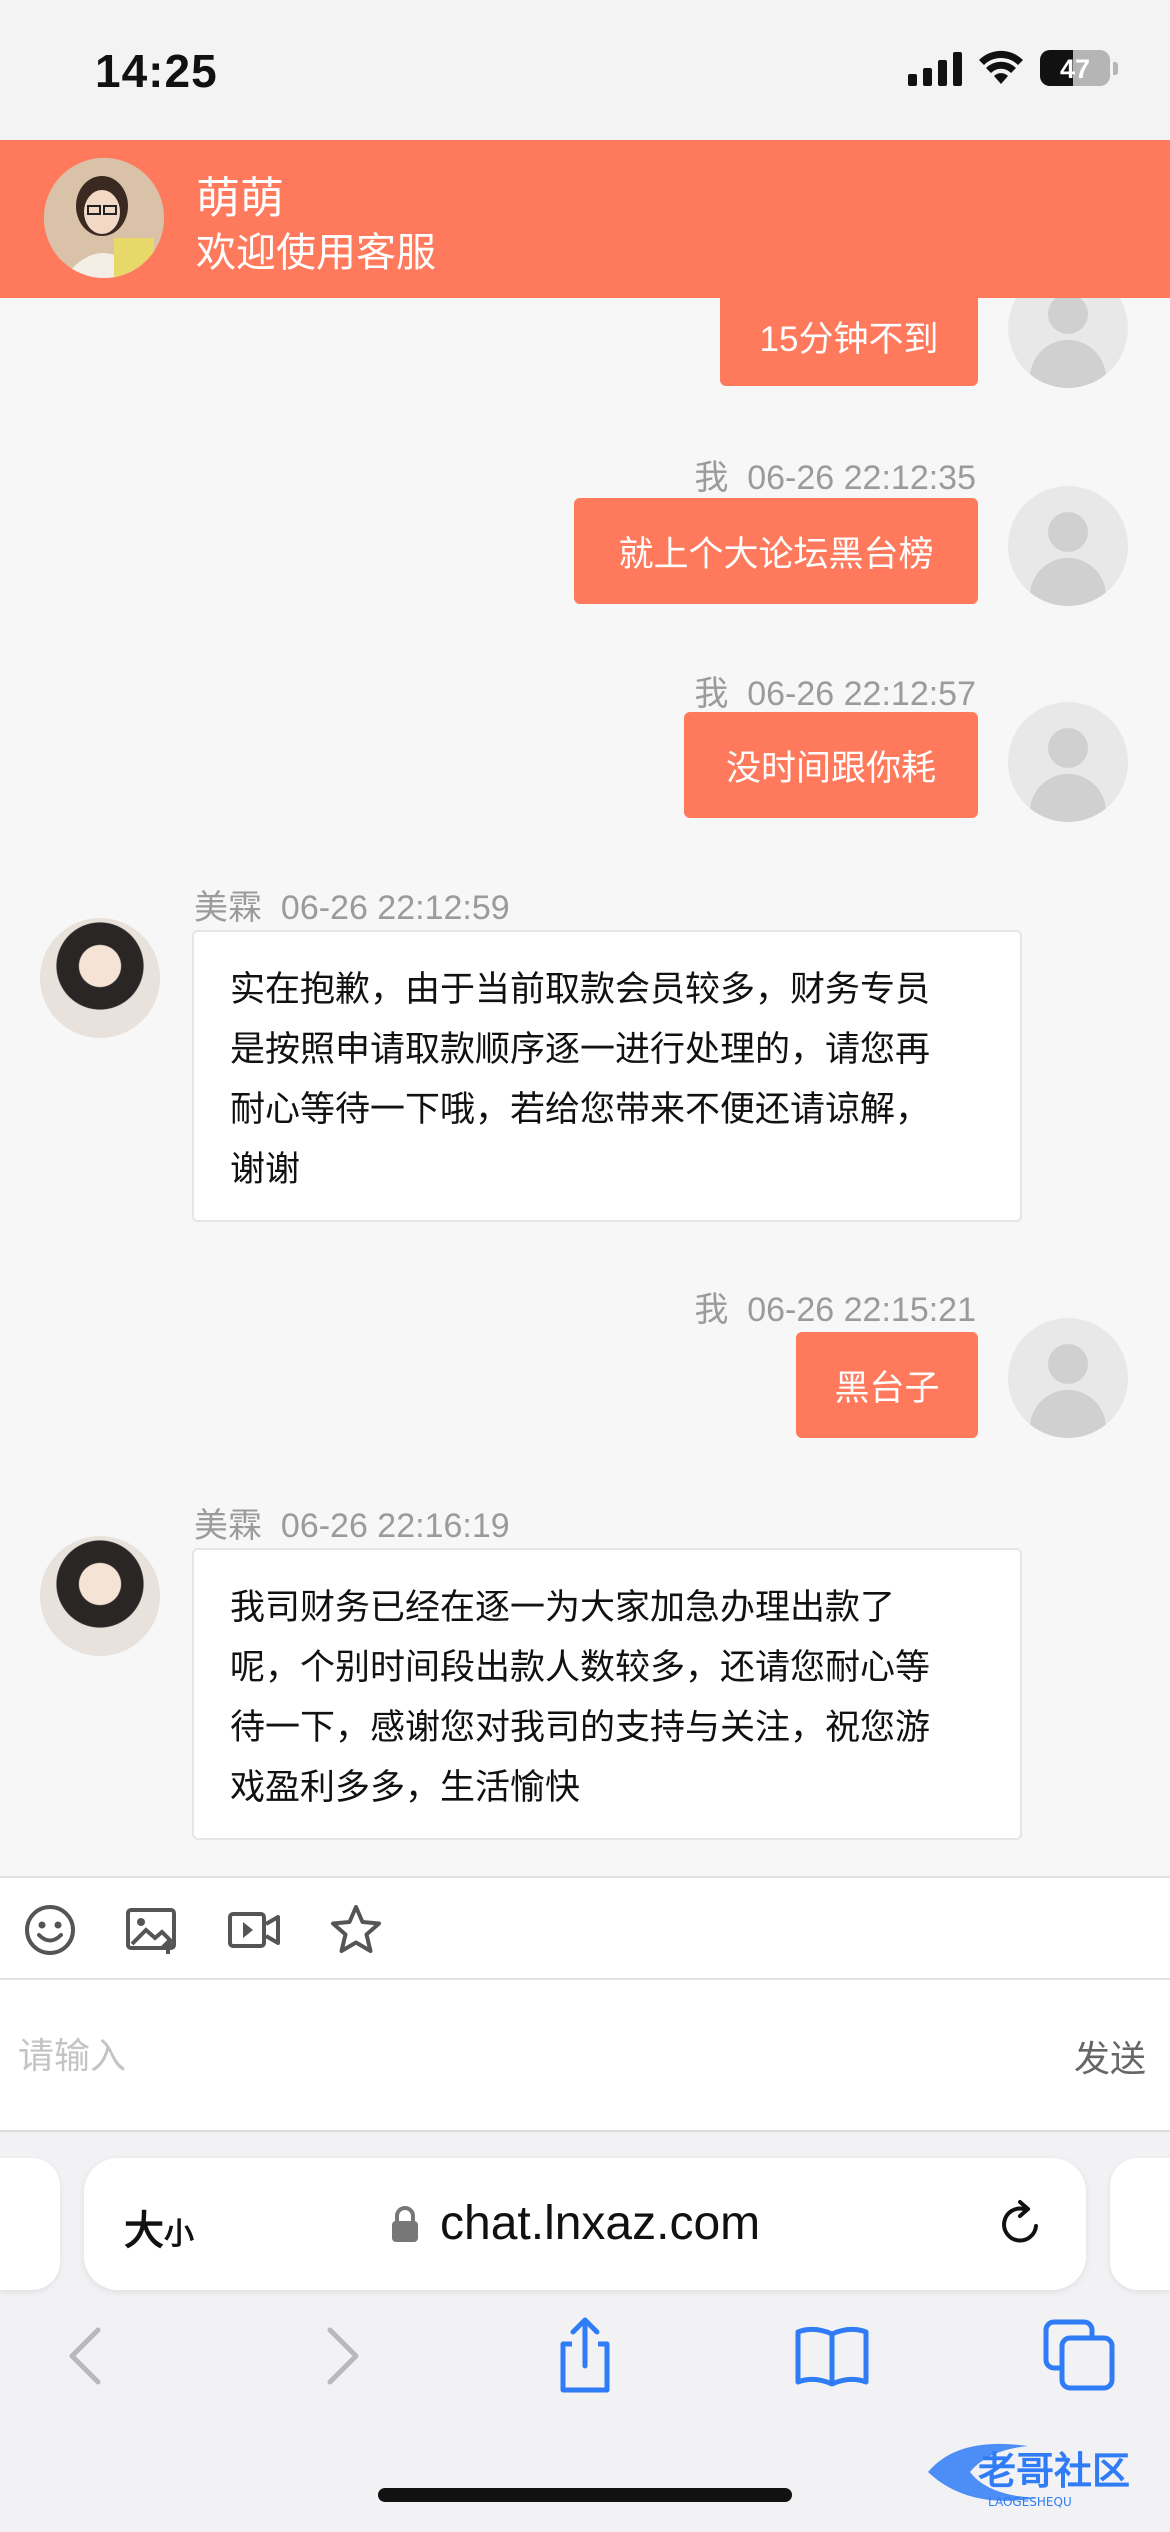 This screenshot has height=2532, width=1170. Describe the element at coordinates (585, 2356) in the screenshot. I see `share-icon` at that location.